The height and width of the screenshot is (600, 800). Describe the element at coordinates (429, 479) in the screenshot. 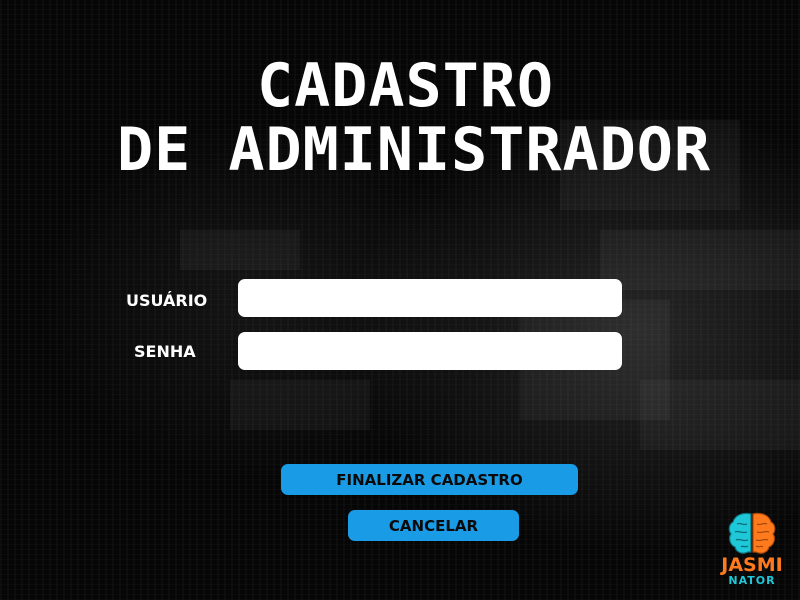

I see `finish-registration-button: FINALIZAR CADASTRO` at that location.